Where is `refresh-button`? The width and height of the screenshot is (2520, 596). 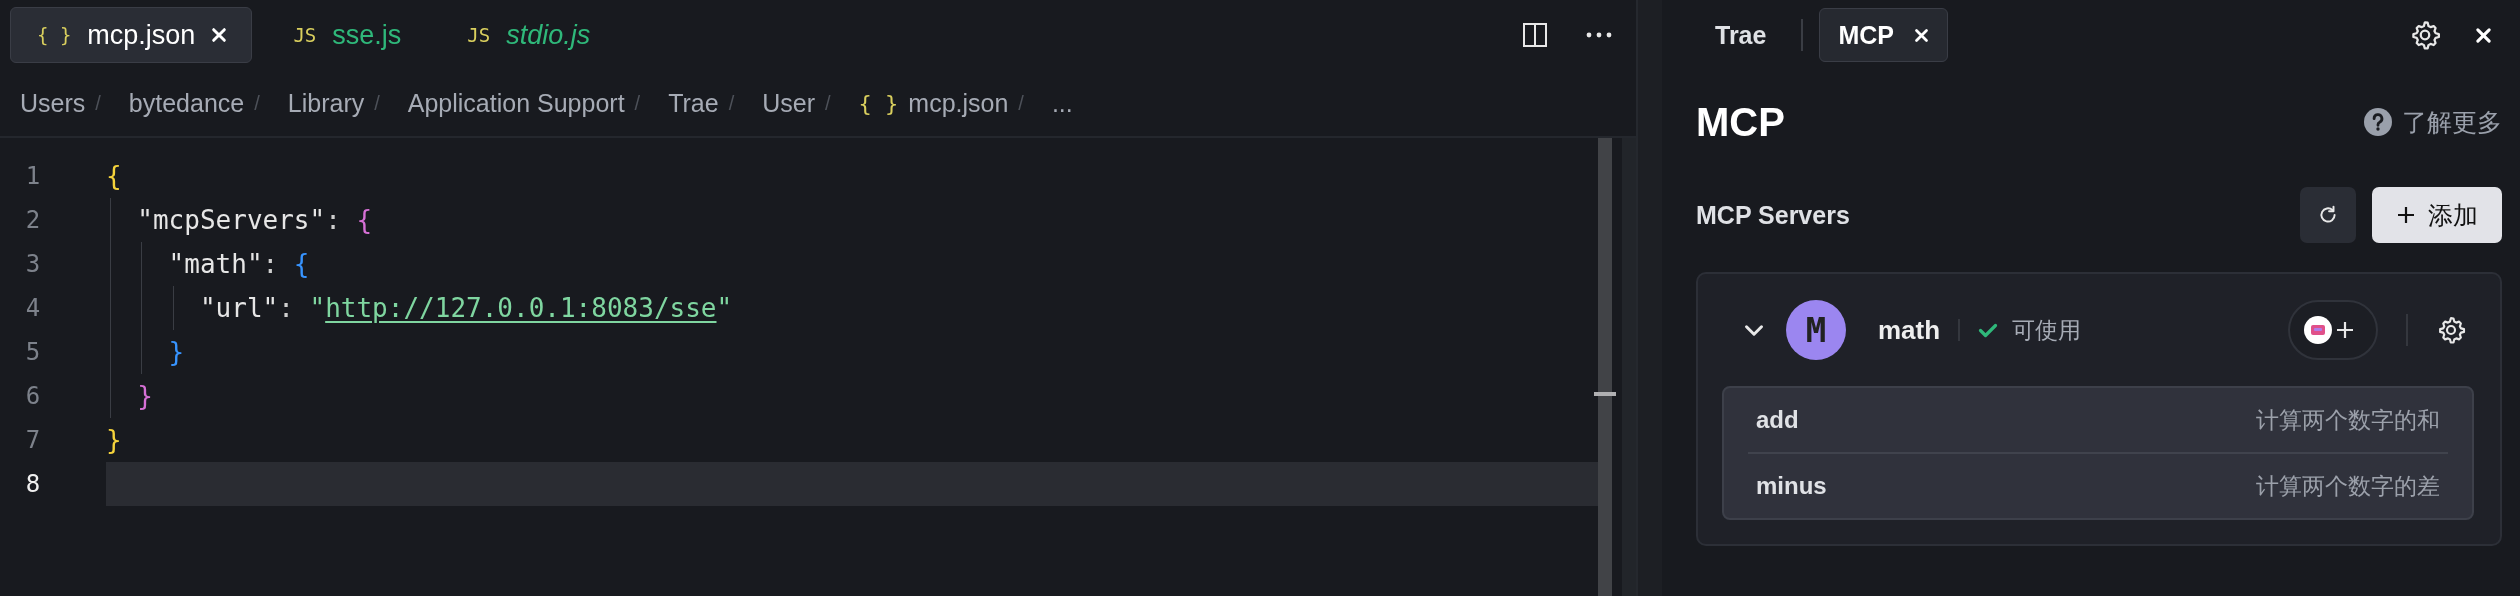
refresh-button is located at coordinates (2328, 215).